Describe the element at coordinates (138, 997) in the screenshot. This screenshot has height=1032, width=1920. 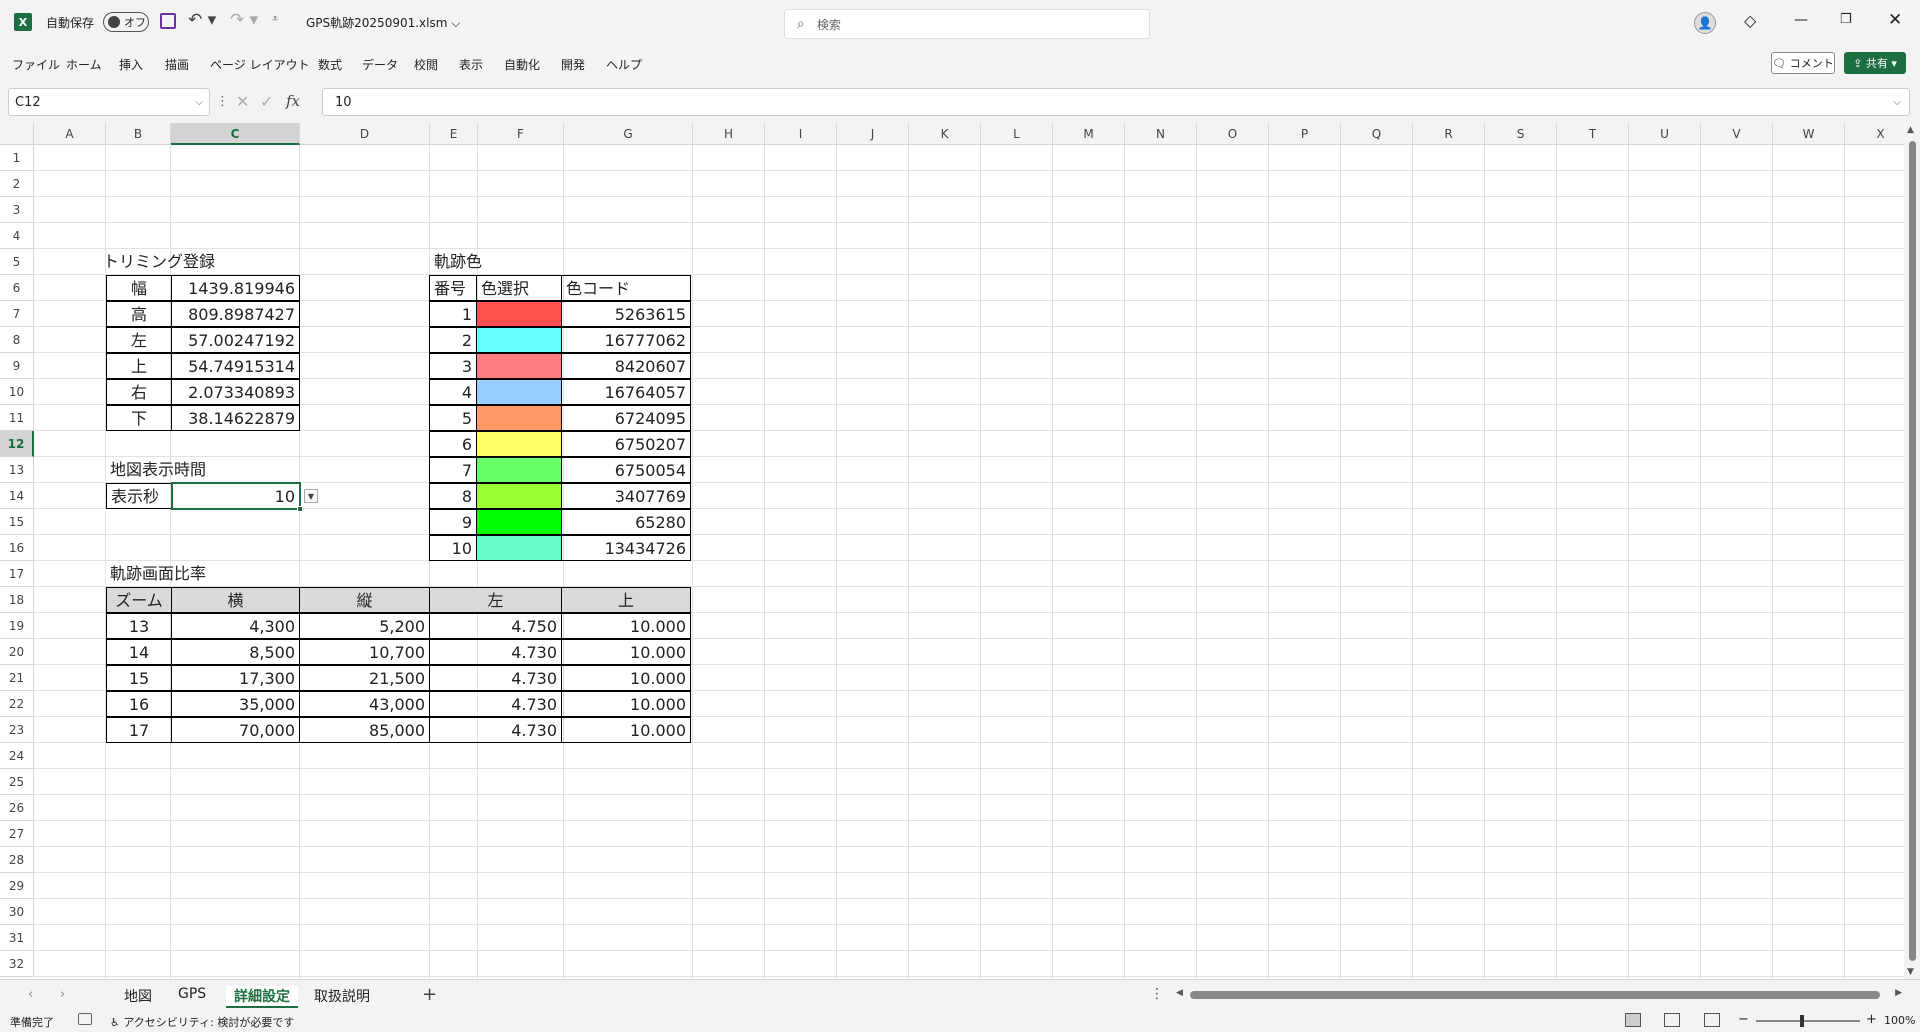
I see `sheet-tab-map: 地図` at that location.